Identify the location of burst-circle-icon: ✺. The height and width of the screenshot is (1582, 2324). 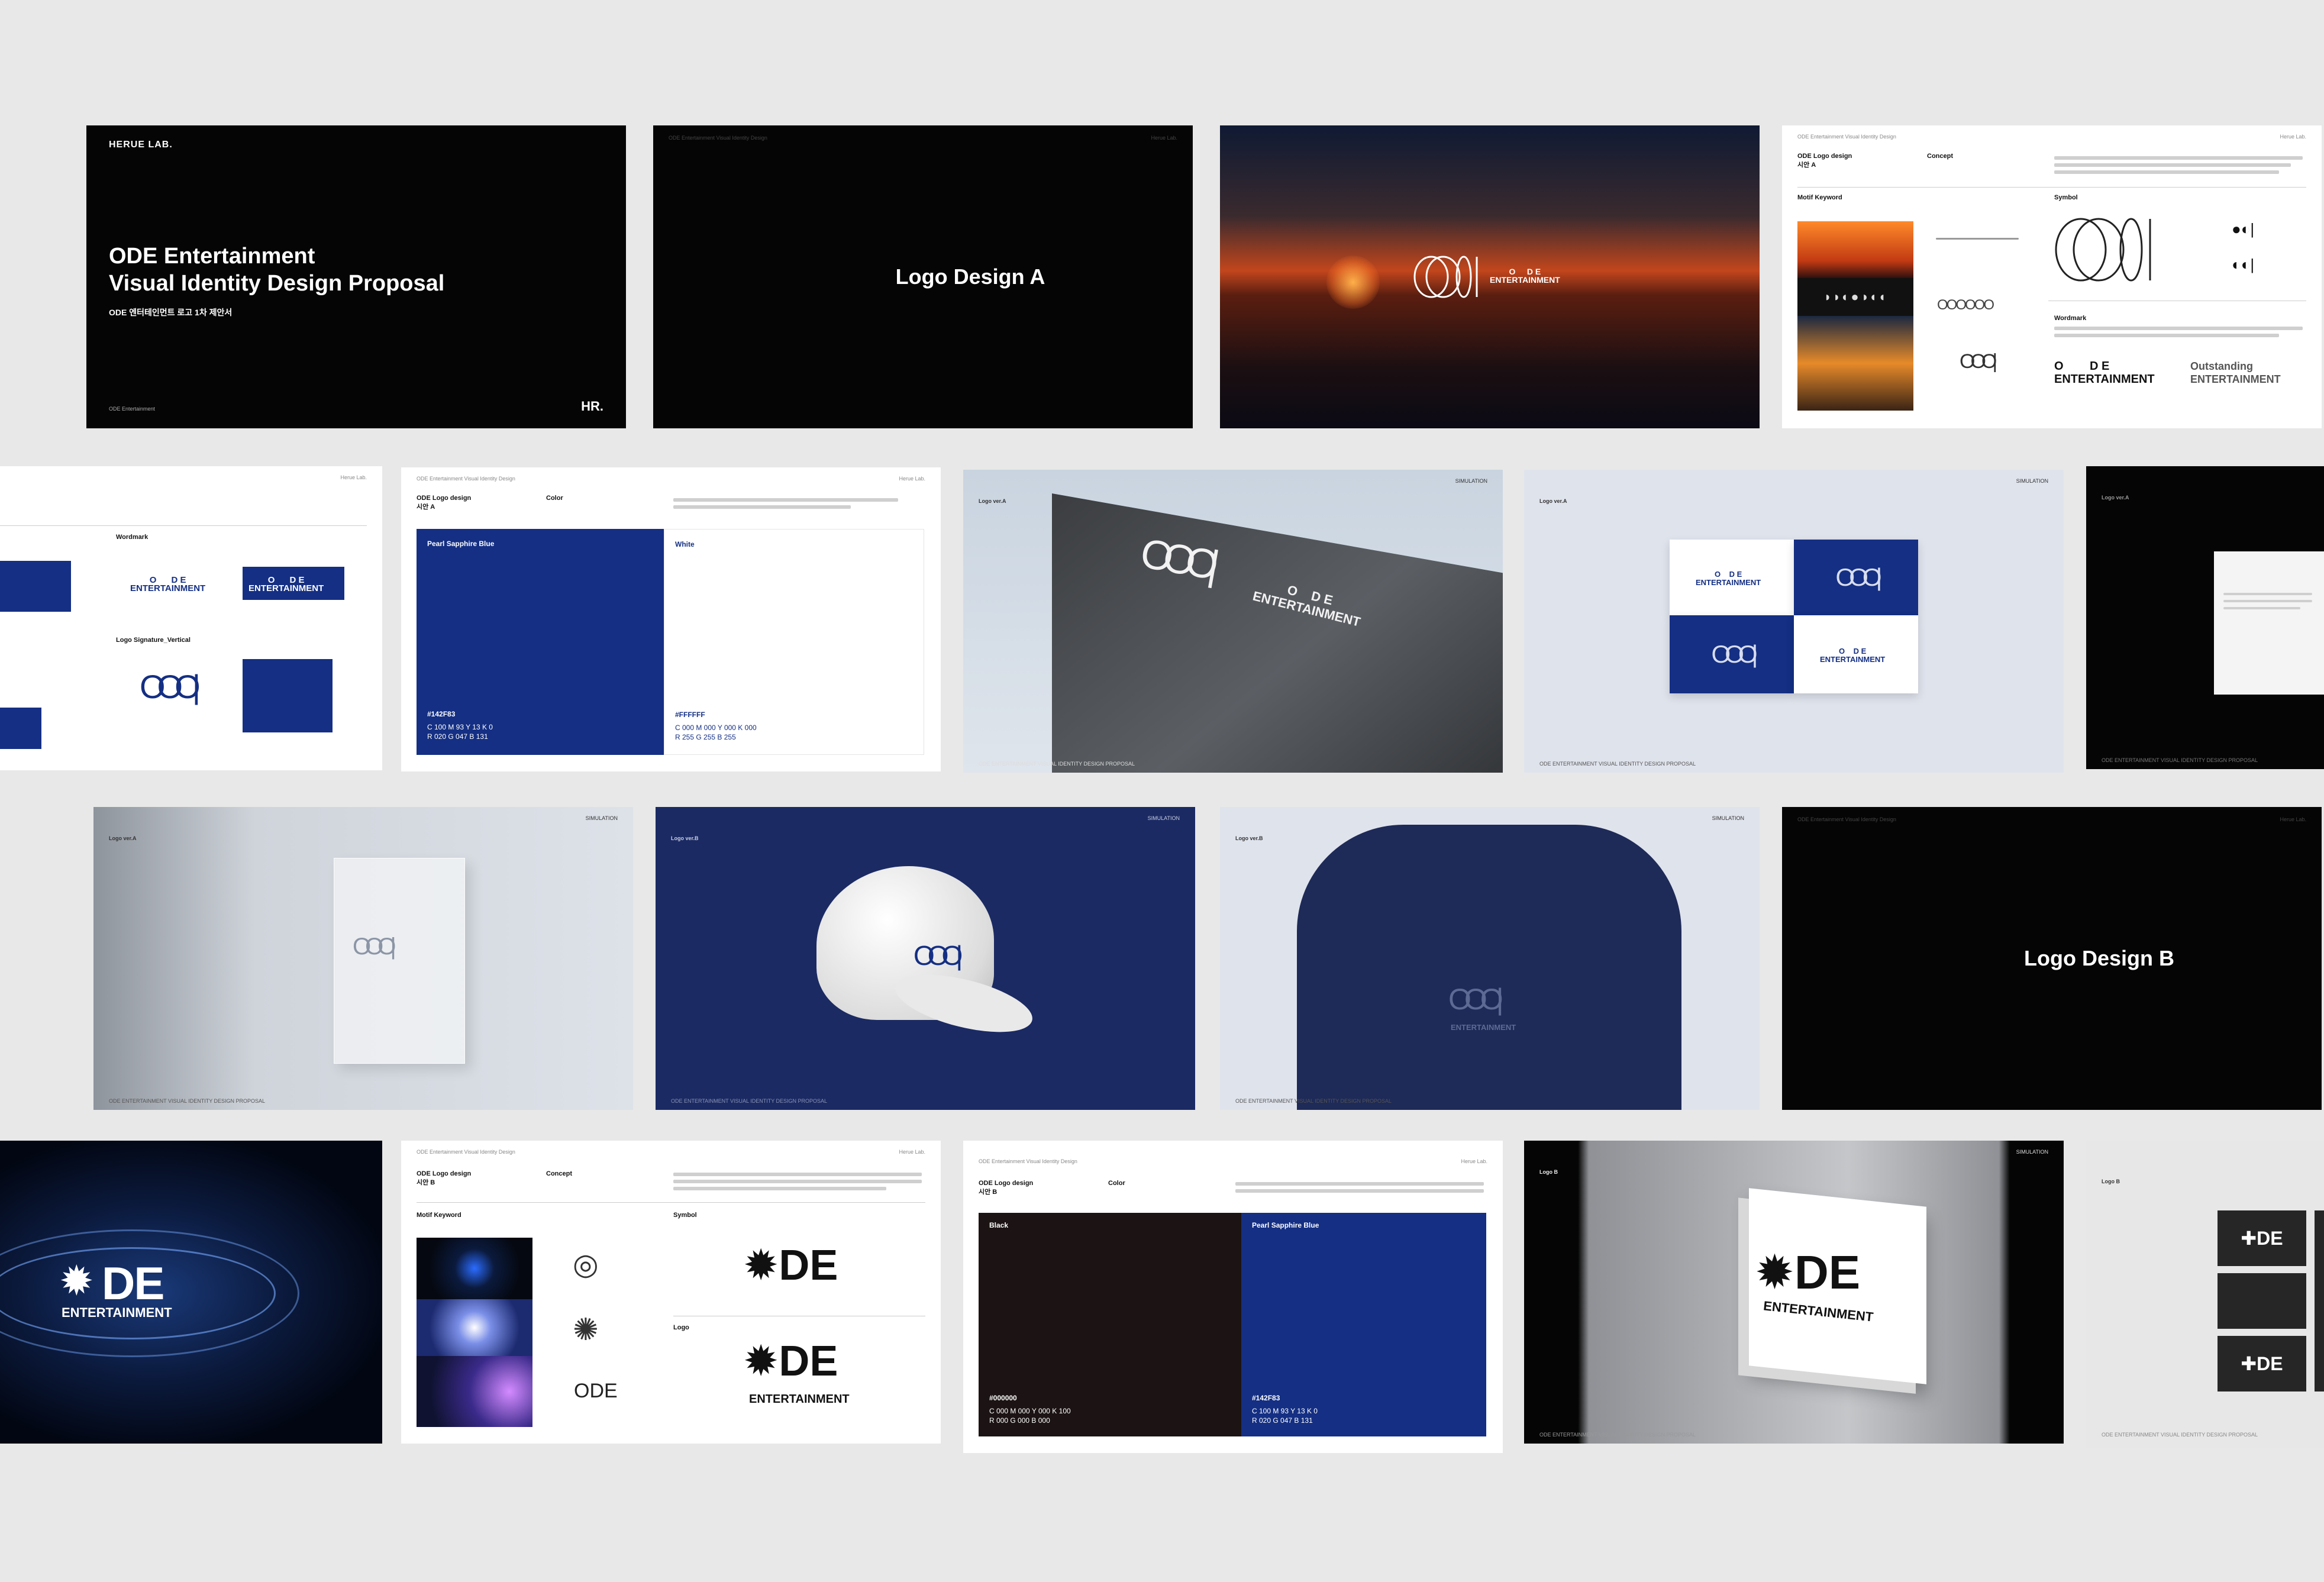
(586, 1330).